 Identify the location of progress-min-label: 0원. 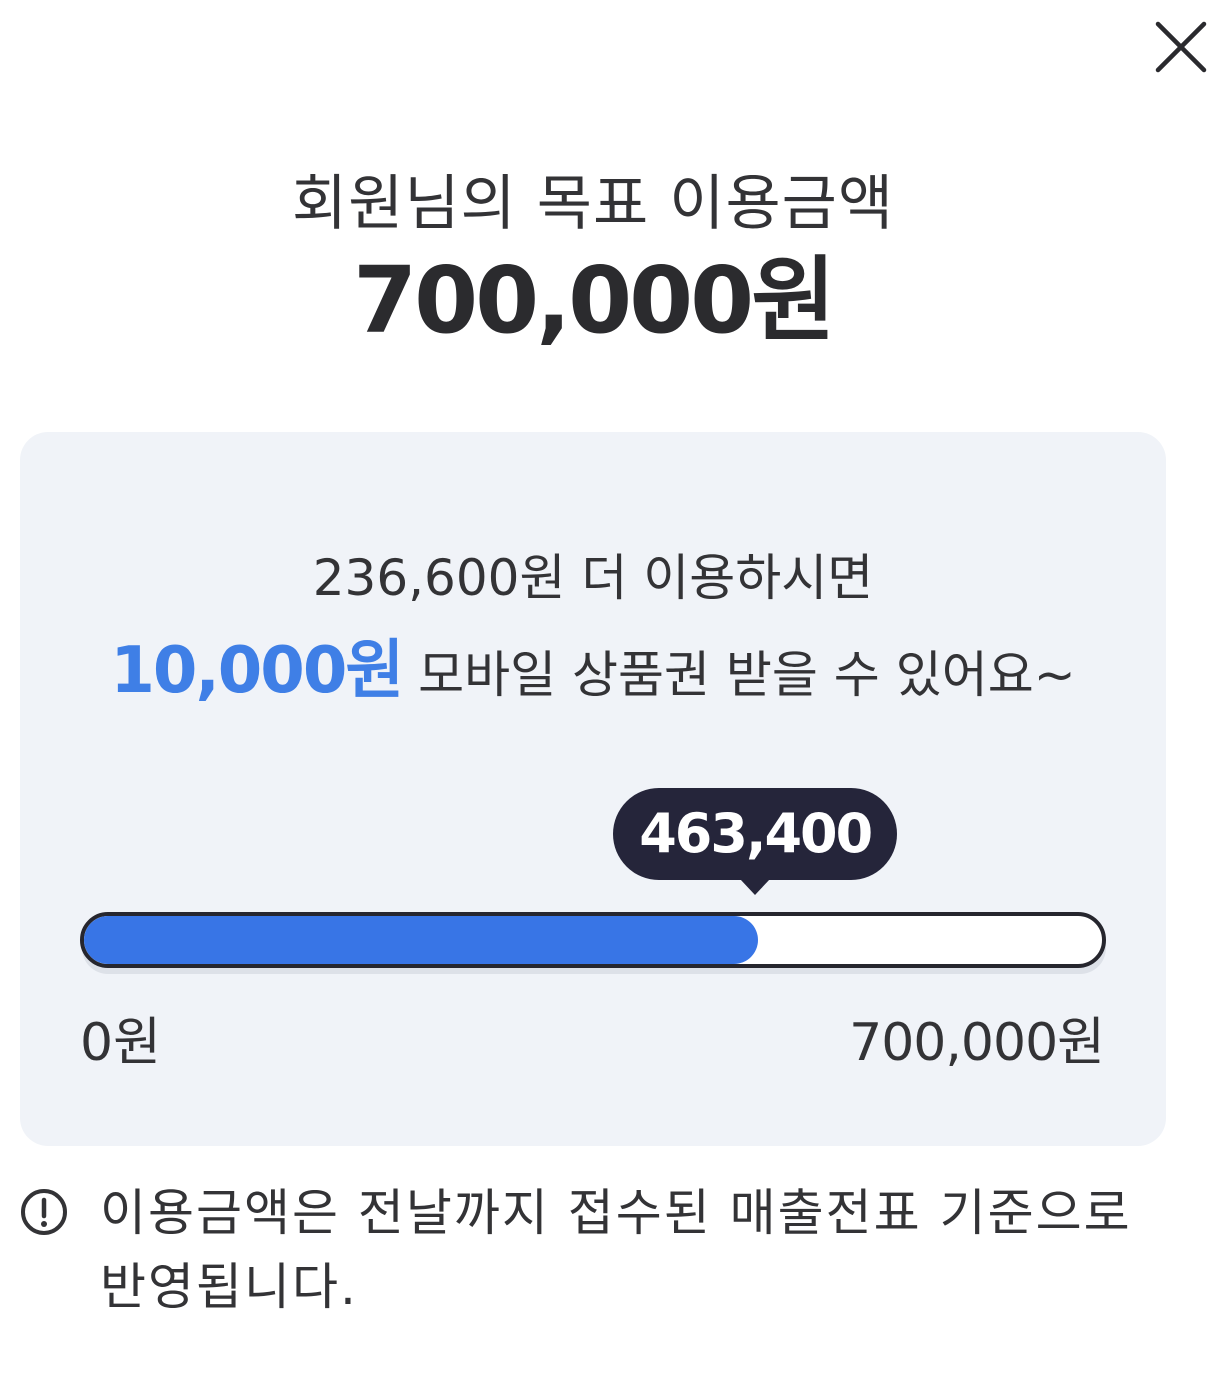
(120, 1043).